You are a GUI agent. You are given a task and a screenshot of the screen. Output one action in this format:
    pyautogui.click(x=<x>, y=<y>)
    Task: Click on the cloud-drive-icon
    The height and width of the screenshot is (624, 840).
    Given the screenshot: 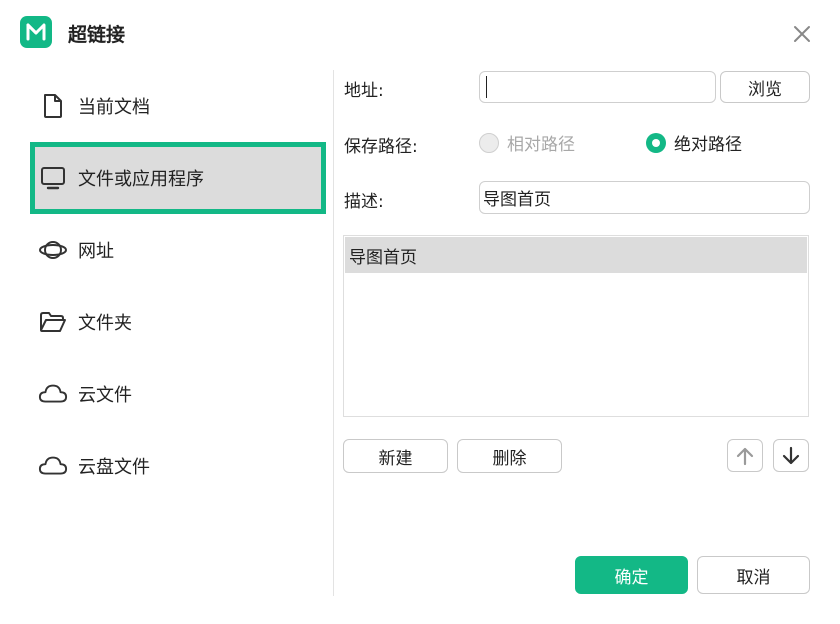 What is the action you would take?
    pyautogui.click(x=53, y=466)
    